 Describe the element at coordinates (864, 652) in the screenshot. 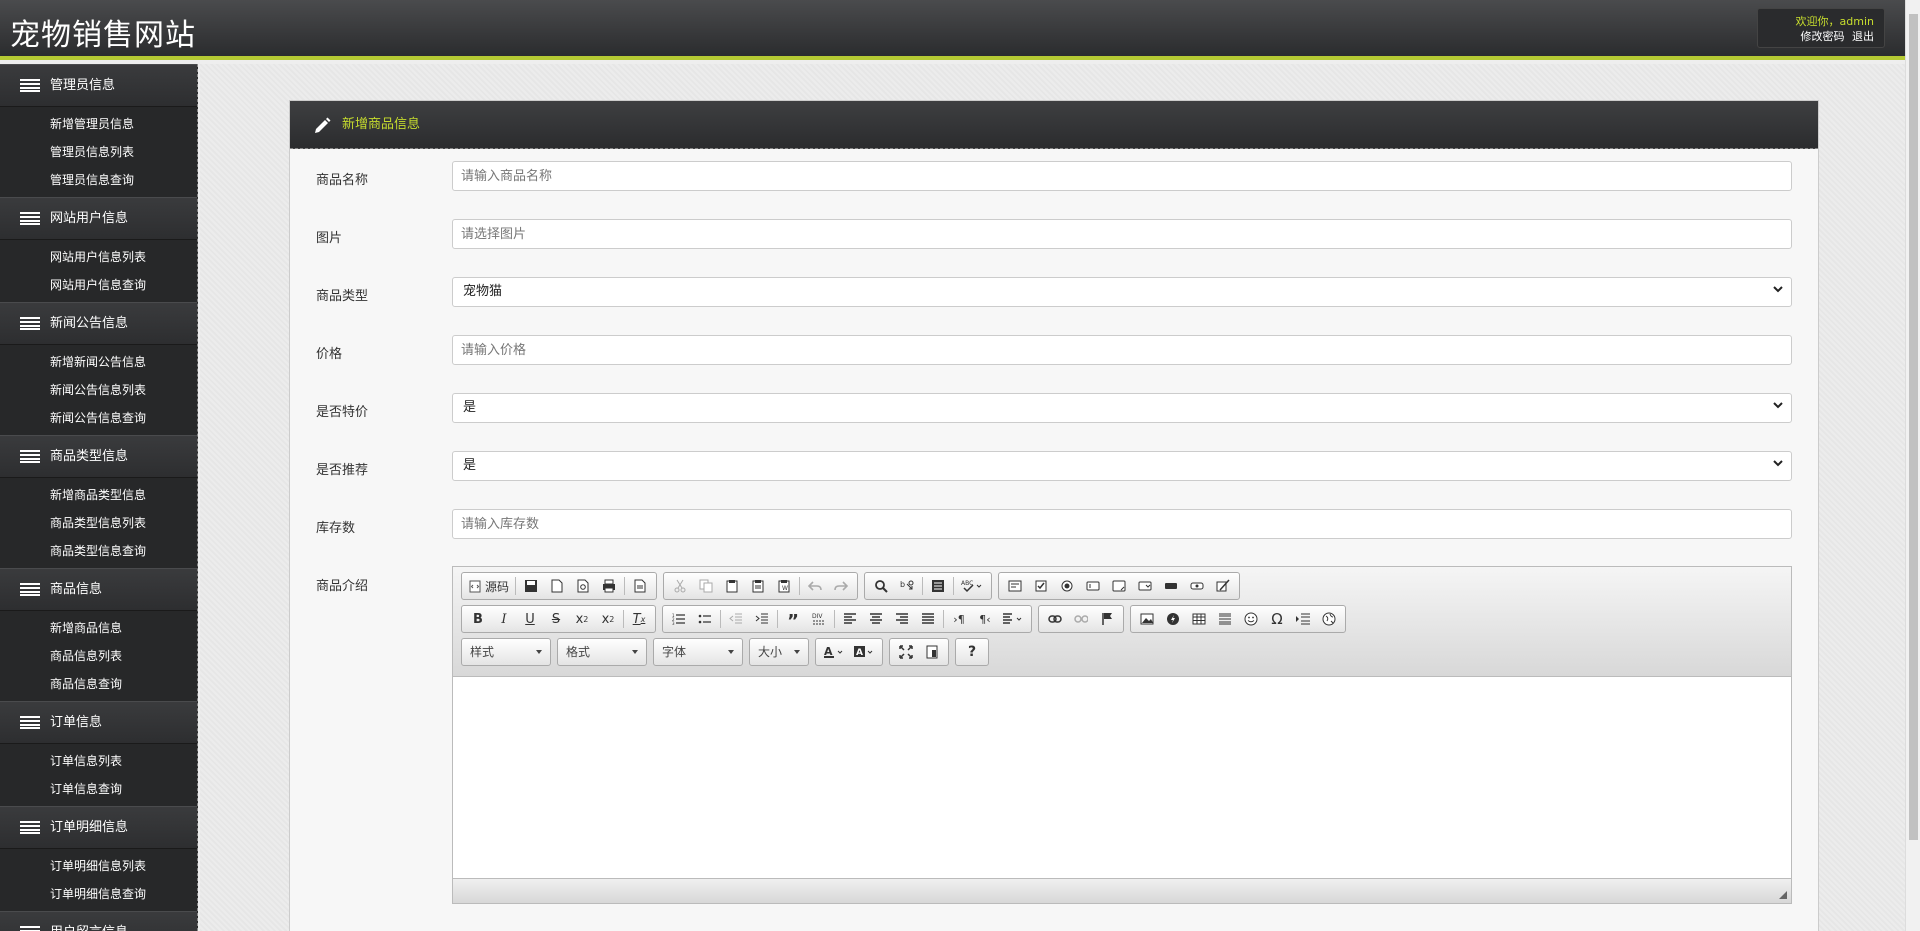

I see `background-color-button: A` at that location.